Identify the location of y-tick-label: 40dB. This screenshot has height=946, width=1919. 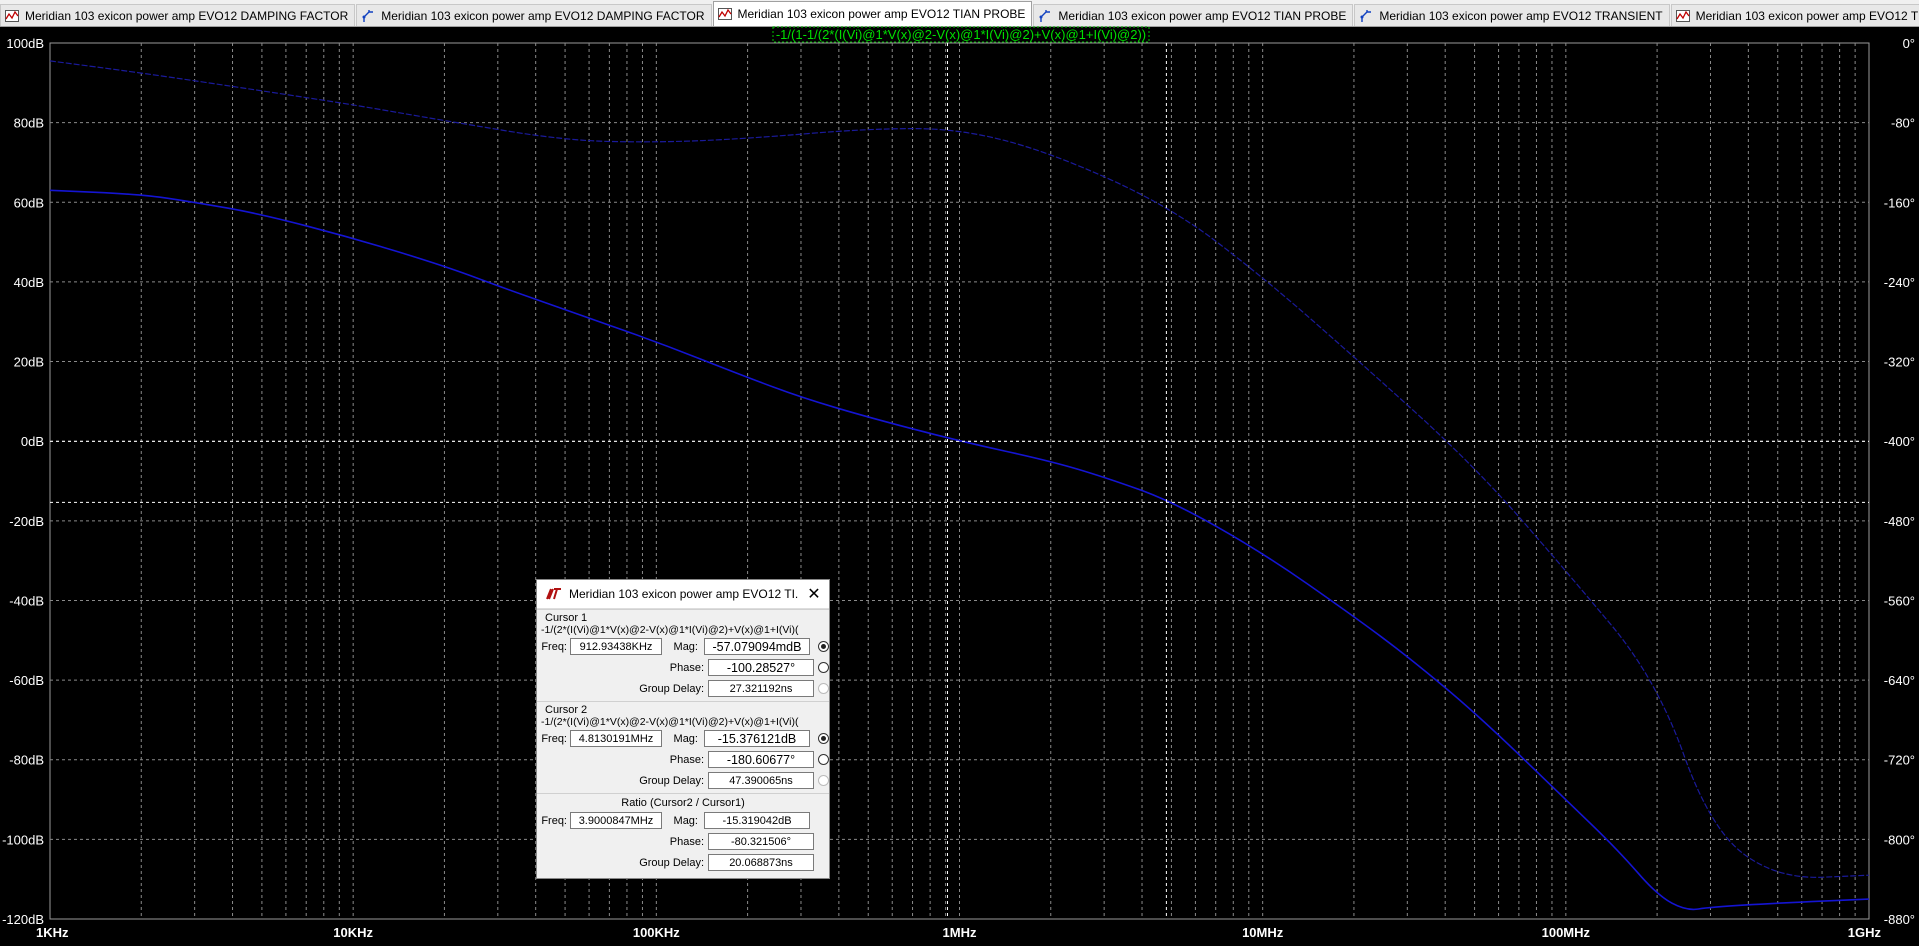
(29, 282).